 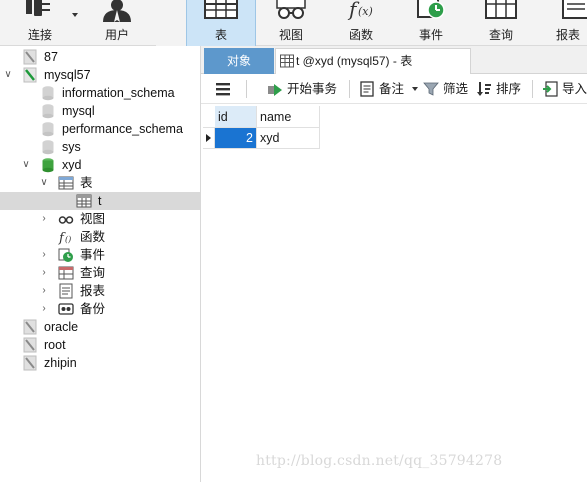 I want to click on tree-item-mysql57: ∨ mysql57, so click(x=100, y=75).